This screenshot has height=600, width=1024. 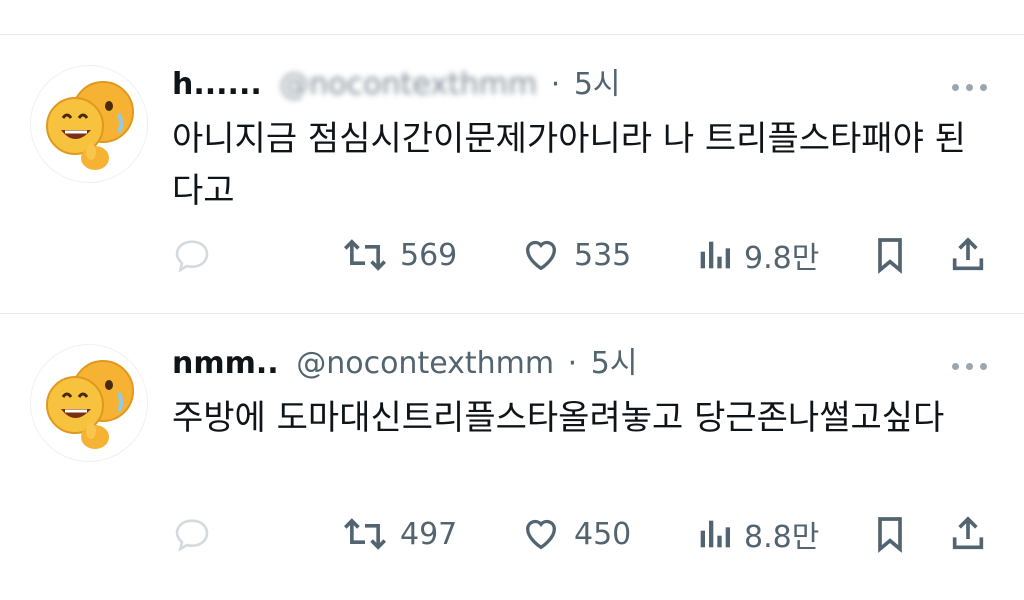 I want to click on tweet-header: h...... @nocontexthmm · 5시, so click(x=396, y=85).